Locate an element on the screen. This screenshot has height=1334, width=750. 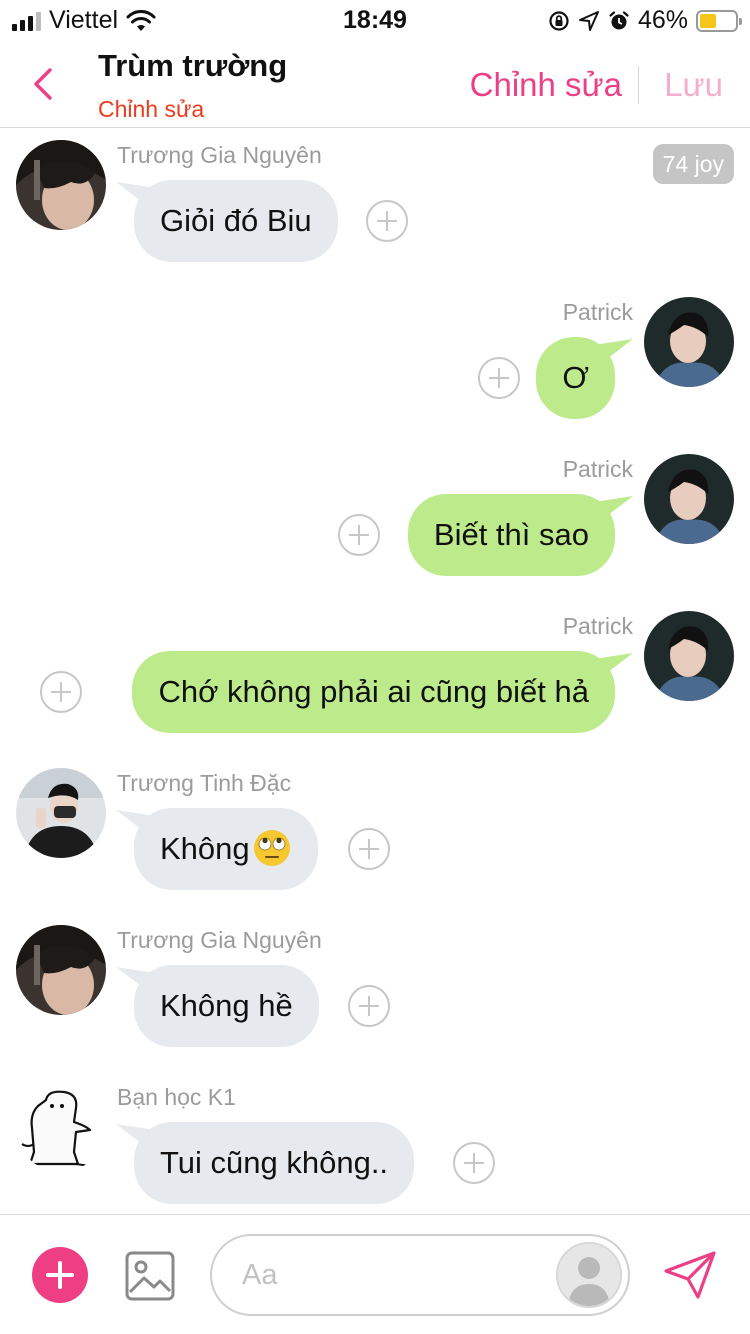
message-row: Trương Gia Nguyên Không hề is located at coordinates (375, 988).